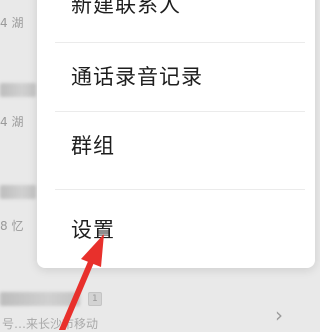  Describe the element at coordinates (126, 8) in the screenshot. I see `menu-item-label: 新建联系人` at that location.